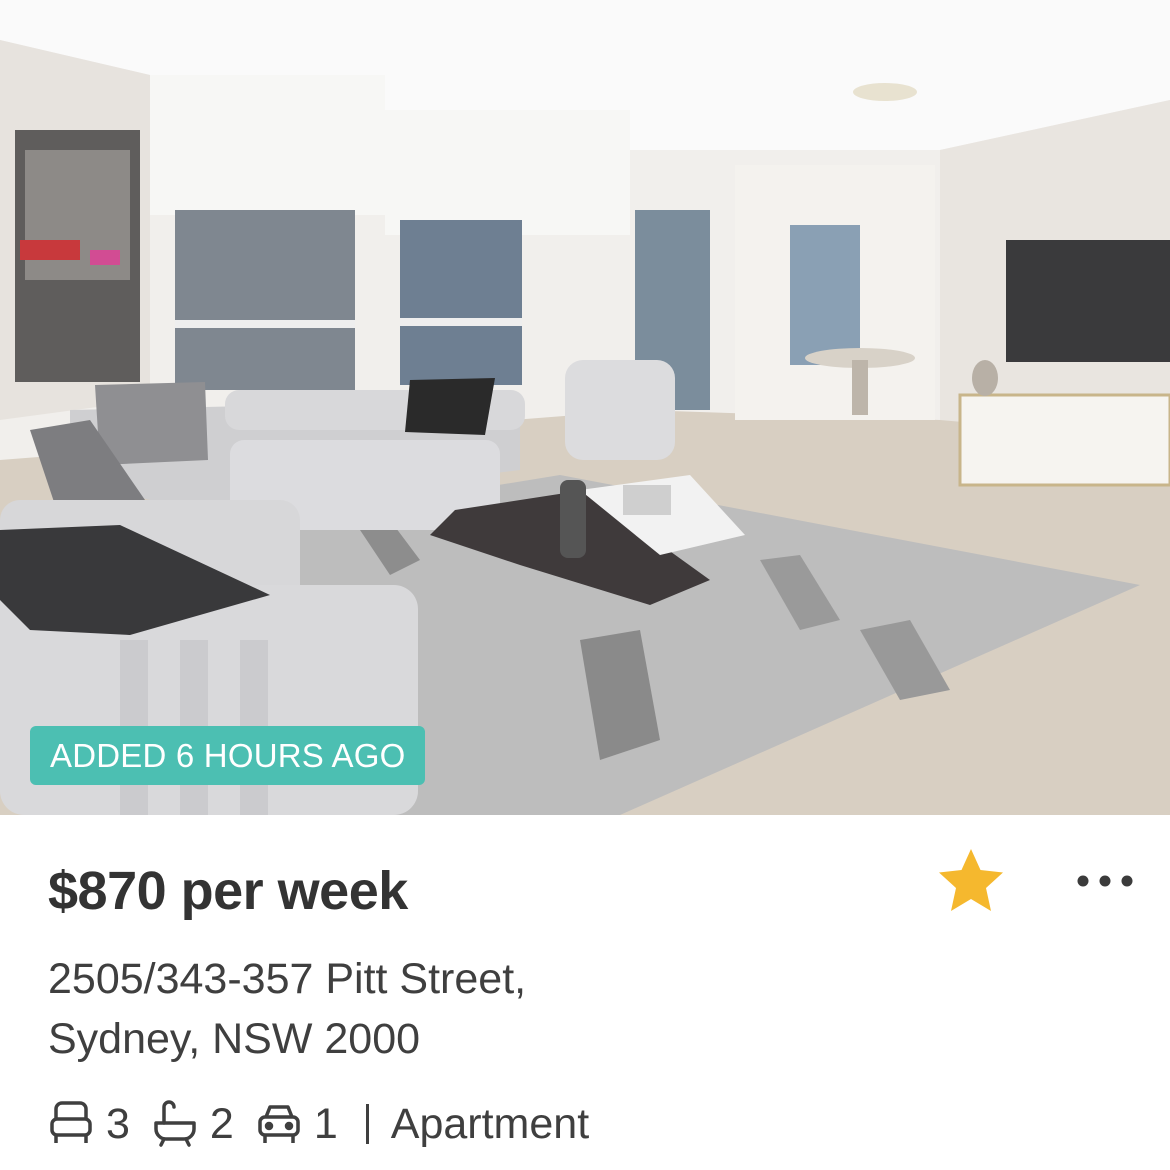 The width and height of the screenshot is (1170, 1170). What do you see at coordinates (234, 1039) in the screenshot?
I see `address-line-2: Sydney, NSW 2000` at bounding box center [234, 1039].